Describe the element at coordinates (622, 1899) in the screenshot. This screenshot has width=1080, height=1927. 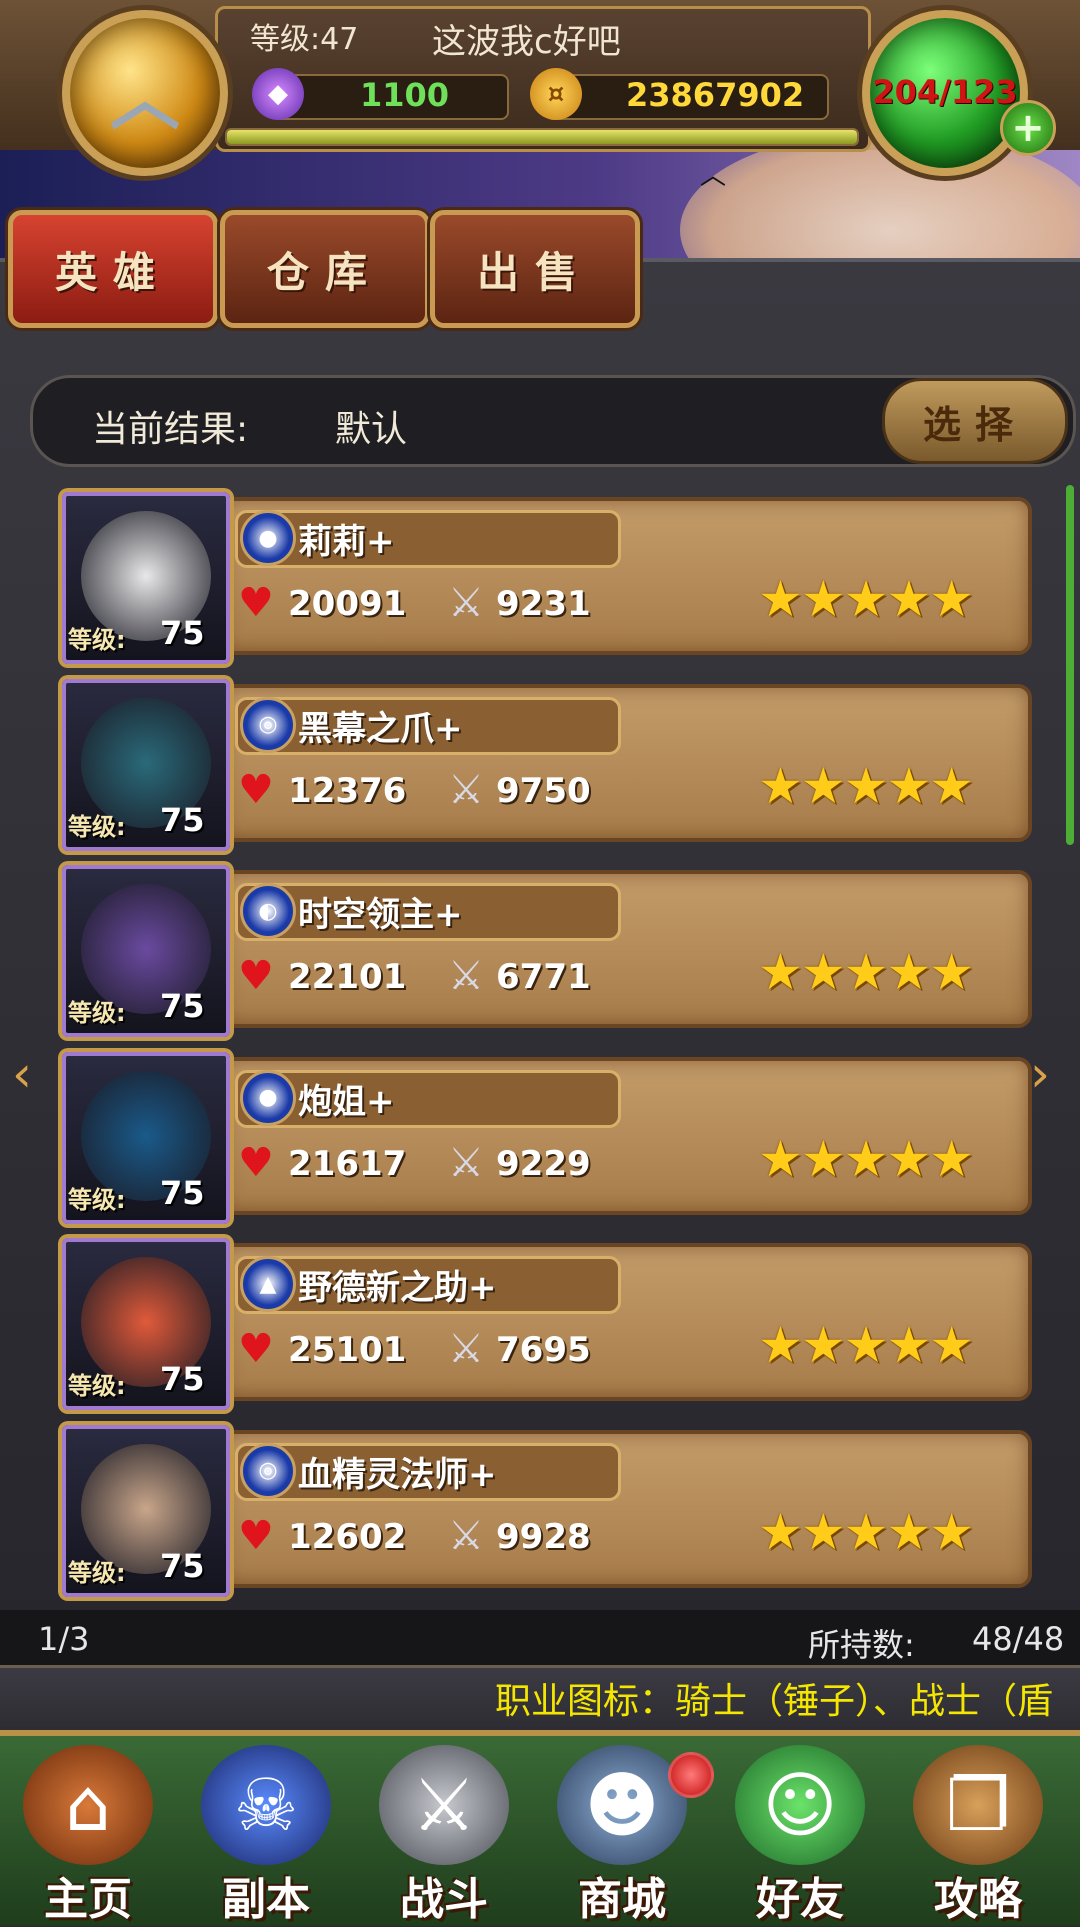
I see `nav-label: 商城` at that location.